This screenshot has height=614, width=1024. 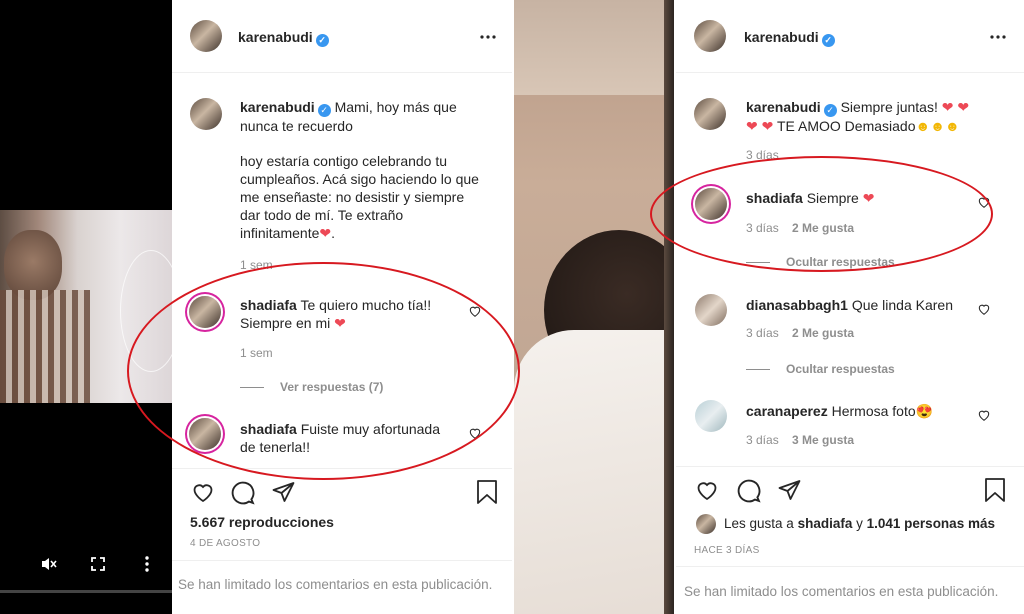 I want to click on post-date: HACE 3 DÍAS, so click(x=727, y=550).